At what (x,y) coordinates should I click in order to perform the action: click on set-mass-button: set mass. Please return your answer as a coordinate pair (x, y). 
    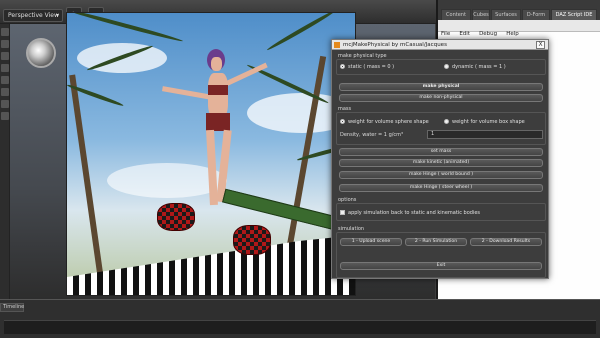
    Looking at the image, I should click on (441, 152).